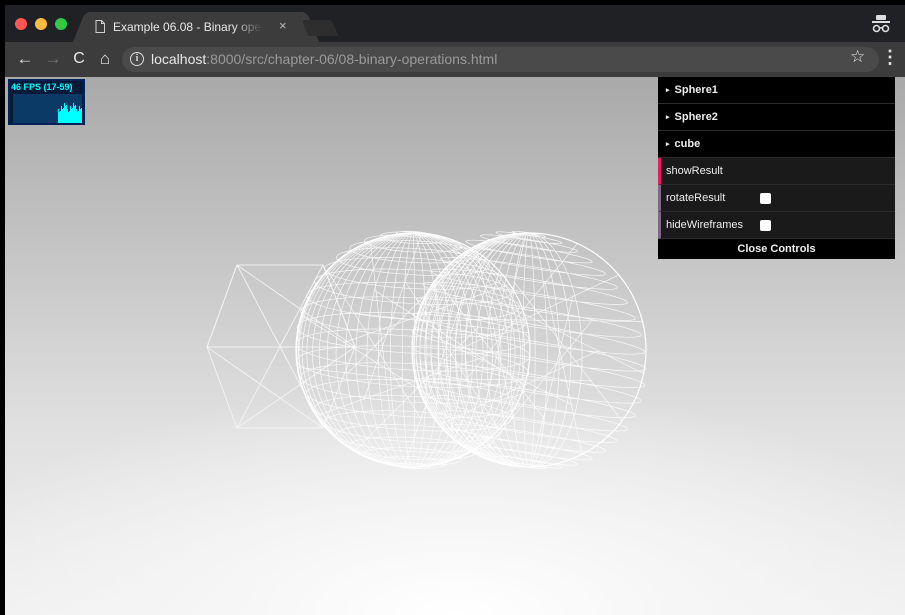 This screenshot has width=905, height=615. What do you see at coordinates (776, 90) in the screenshot?
I see `folder-sphere1: ▸ Sphere1` at bounding box center [776, 90].